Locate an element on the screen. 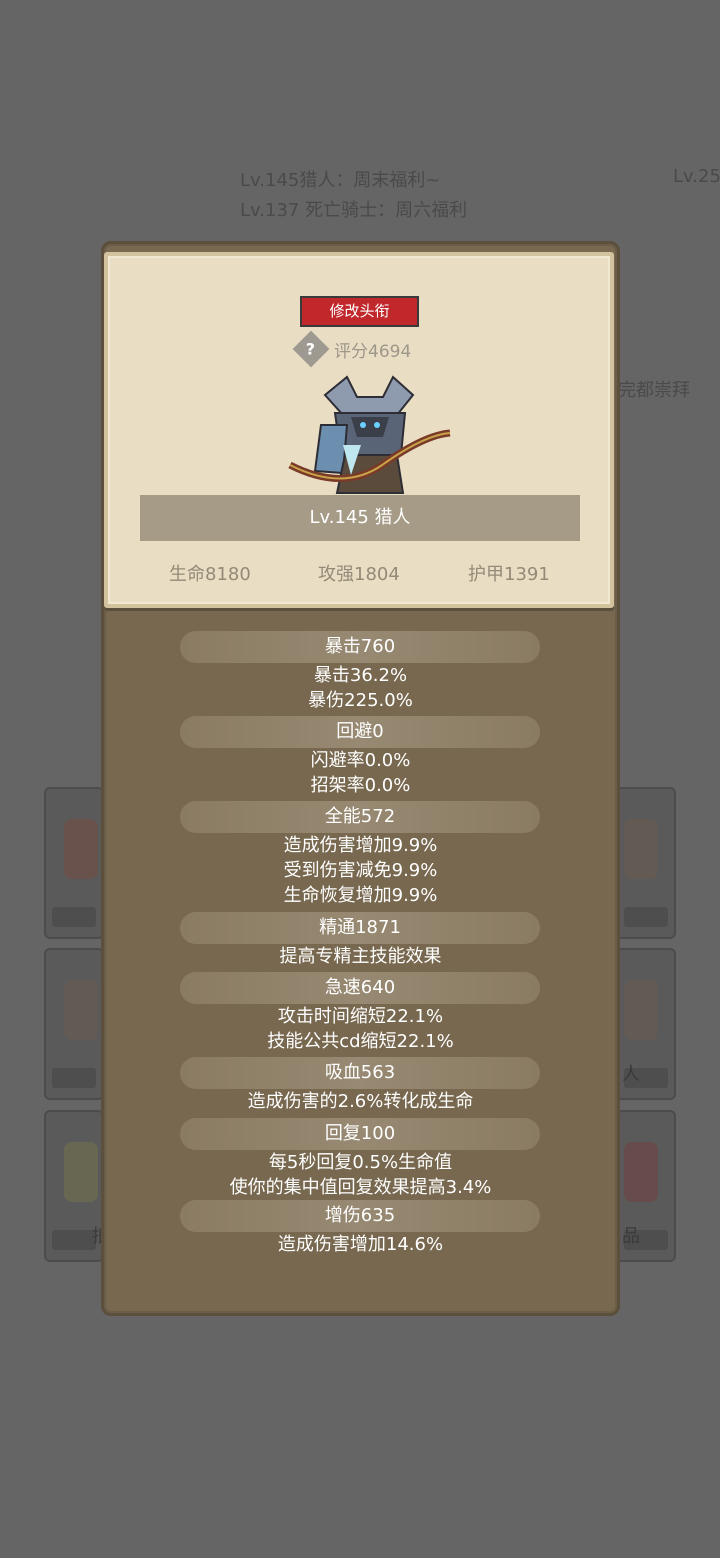 This screenshot has width=720, height=1558. bg-chat-line-2: Lv.137 死亡骑士：周六福利 is located at coordinates (354, 210).